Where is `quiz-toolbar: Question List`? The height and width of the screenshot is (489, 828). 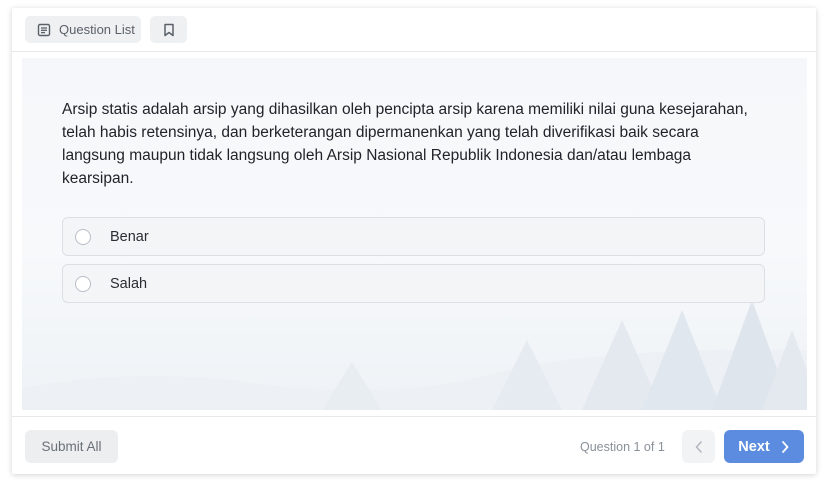
quiz-toolbar: Question List is located at coordinates (414, 30).